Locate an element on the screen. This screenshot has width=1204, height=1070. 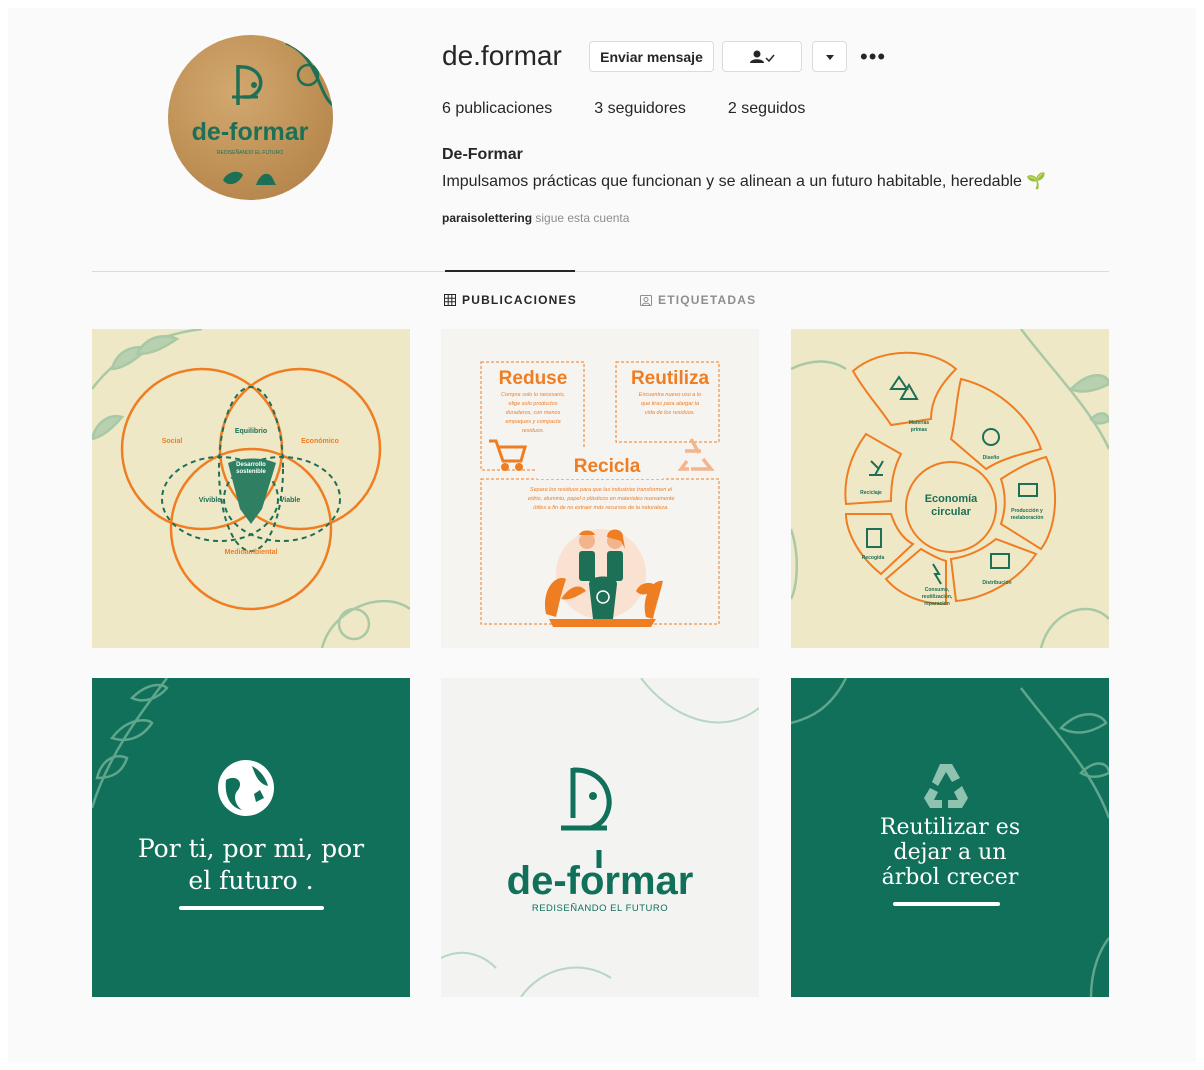
venn-label-sostenible: sostenible is located at coordinates (251, 472).